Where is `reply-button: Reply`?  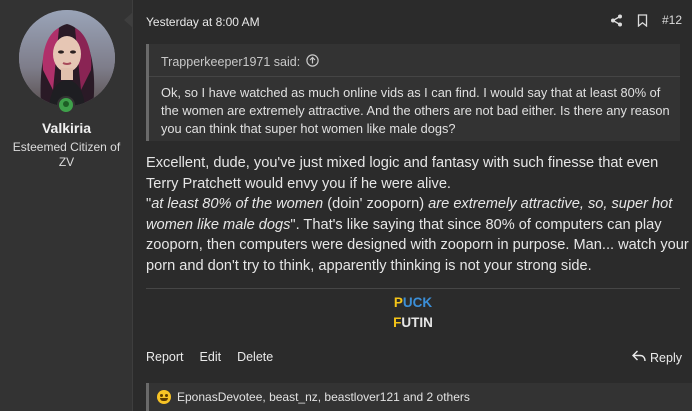
reply-button: Reply is located at coordinates (657, 357).